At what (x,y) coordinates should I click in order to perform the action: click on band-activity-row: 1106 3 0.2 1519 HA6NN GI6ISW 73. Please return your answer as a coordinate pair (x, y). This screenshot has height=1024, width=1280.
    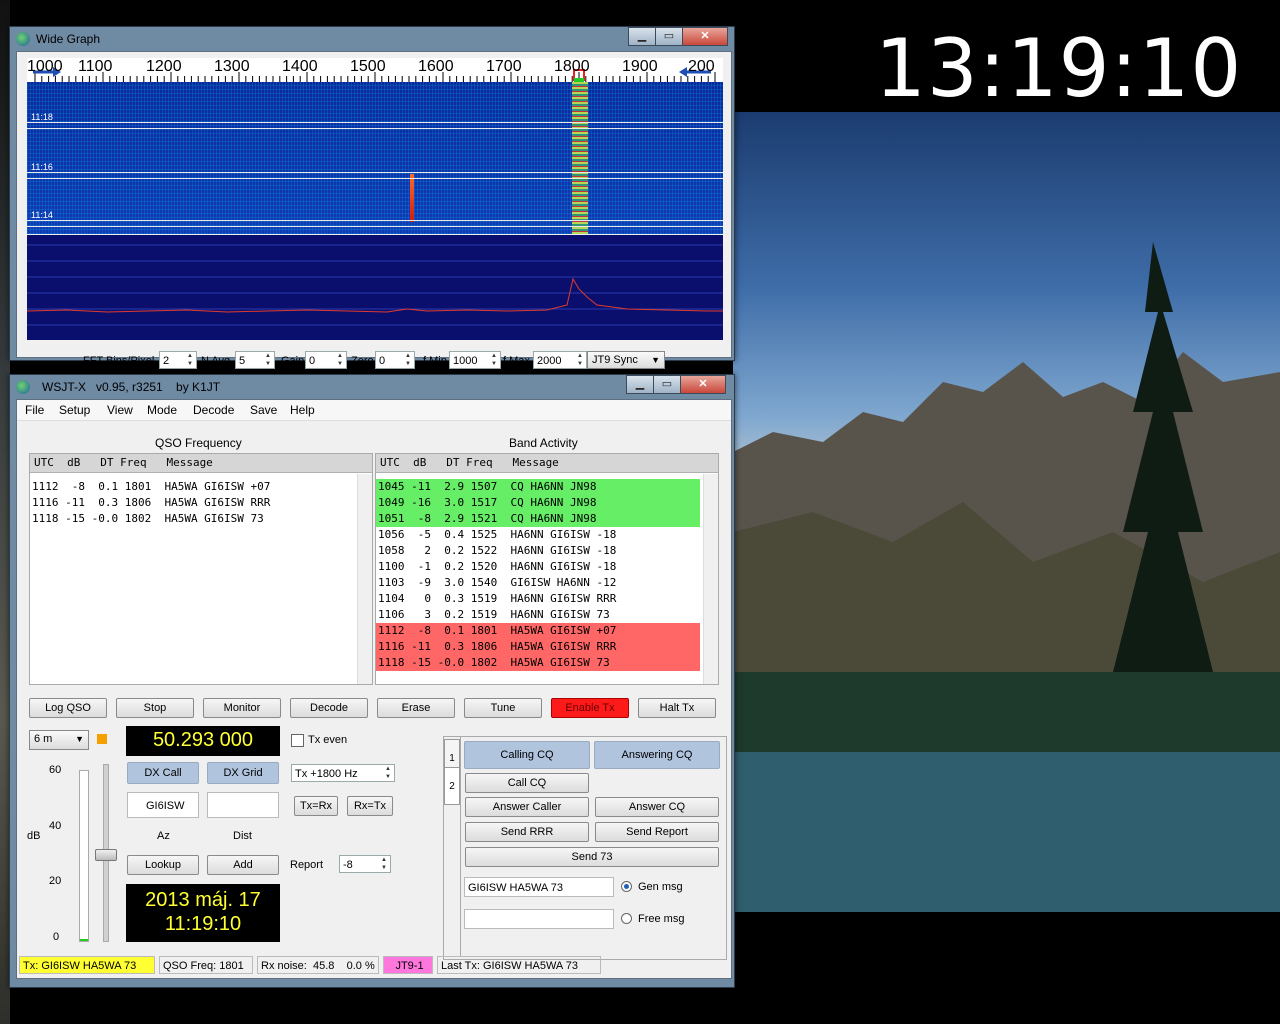
    Looking at the image, I should click on (538, 615).